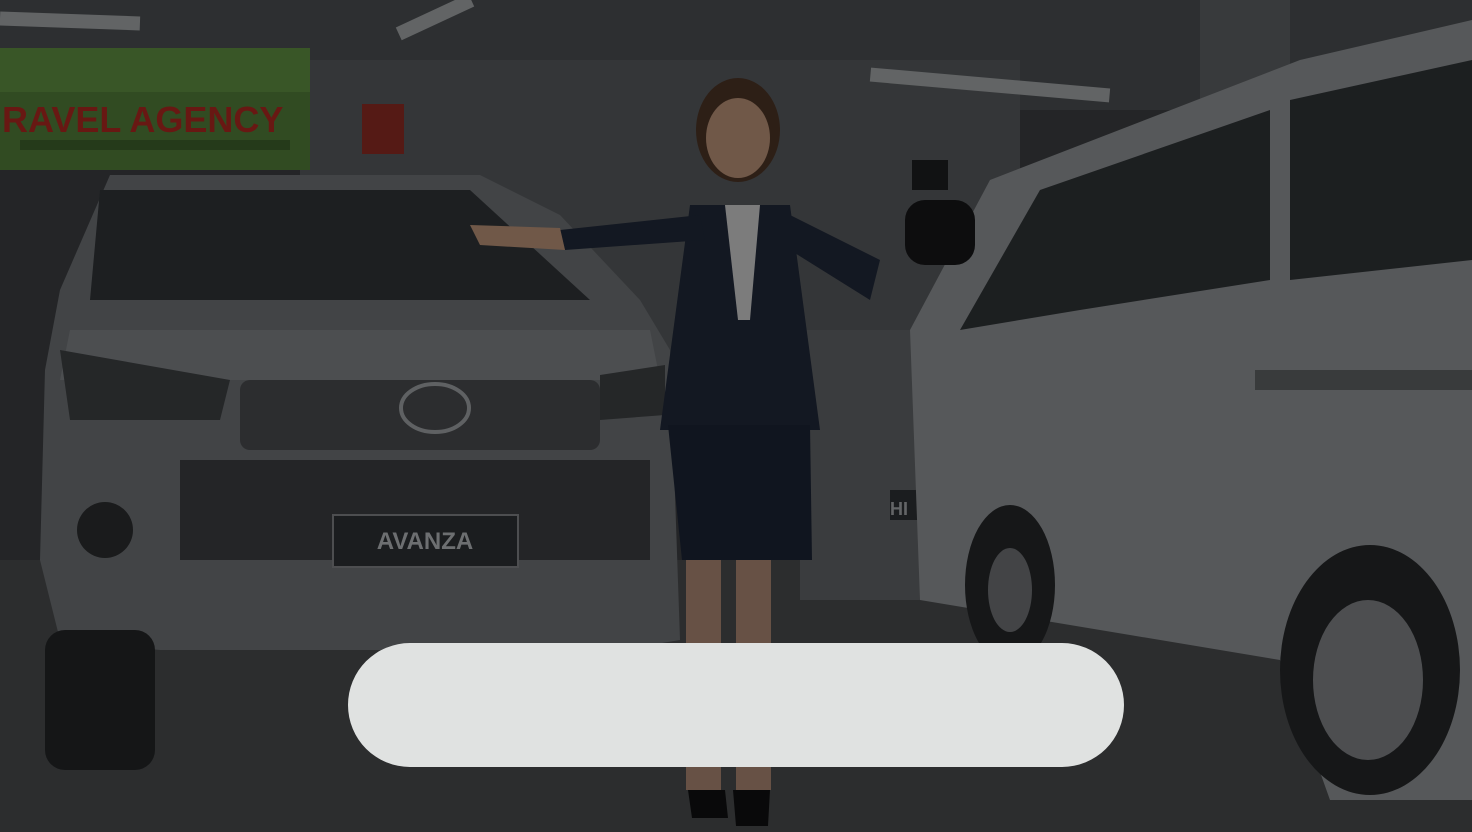 This screenshot has width=1472, height=832. What do you see at coordinates (736, 705) in the screenshot?
I see `caption-card` at bounding box center [736, 705].